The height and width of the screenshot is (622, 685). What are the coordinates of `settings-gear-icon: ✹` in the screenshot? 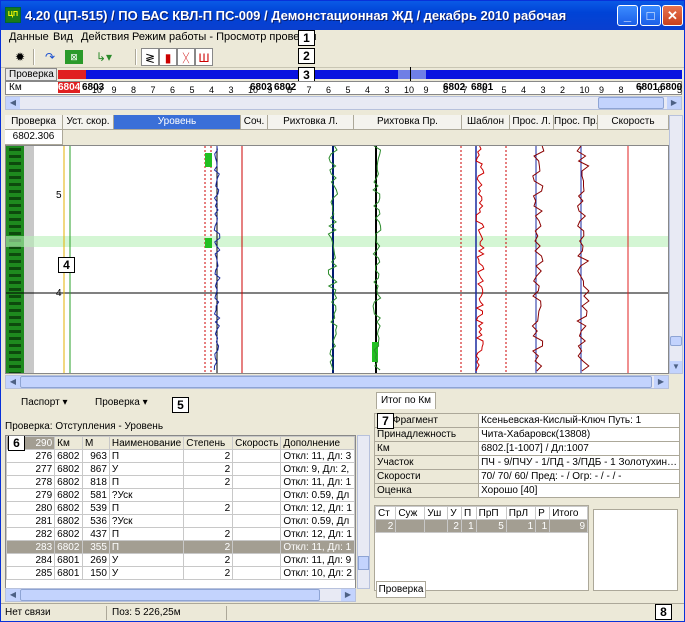 It's located at (20, 57).